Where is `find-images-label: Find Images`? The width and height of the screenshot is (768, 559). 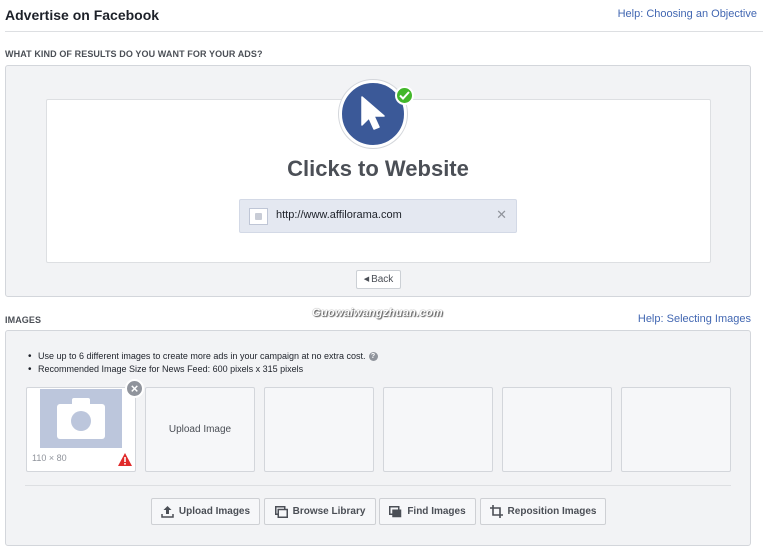 find-images-label: Find Images is located at coordinates (436, 511).